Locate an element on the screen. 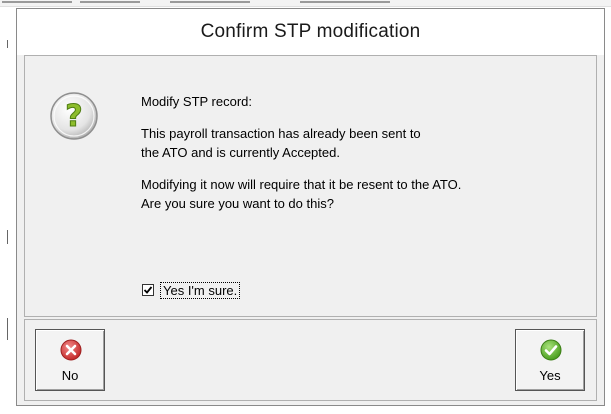 Image resolution: width=611 pixels, height=414 pixels. confirm-checkbox-row: Yes I'm sure. is located at coordinates (191, 290).